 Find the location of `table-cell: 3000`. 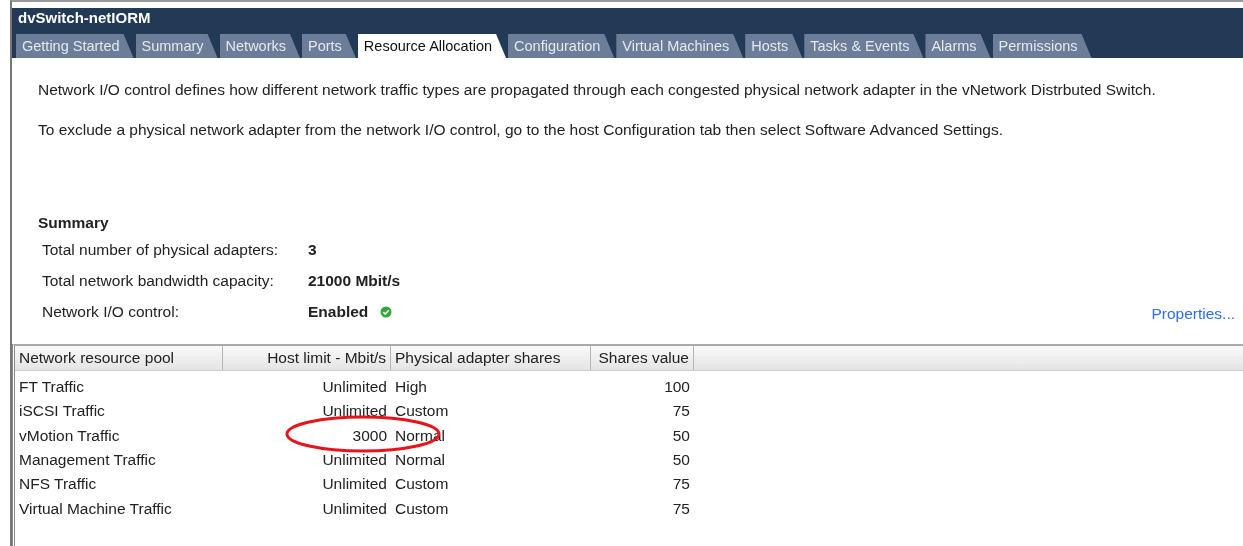

table-cell: 3000 is located at coordinates (369, 435).